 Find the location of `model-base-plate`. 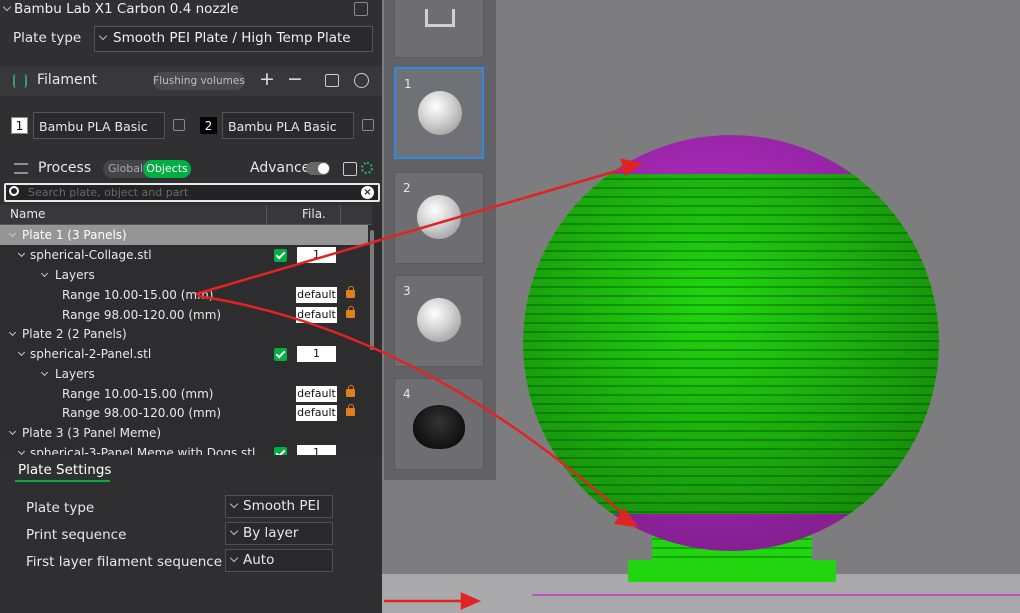

model-base-plate is located at coordinates (732, 571).